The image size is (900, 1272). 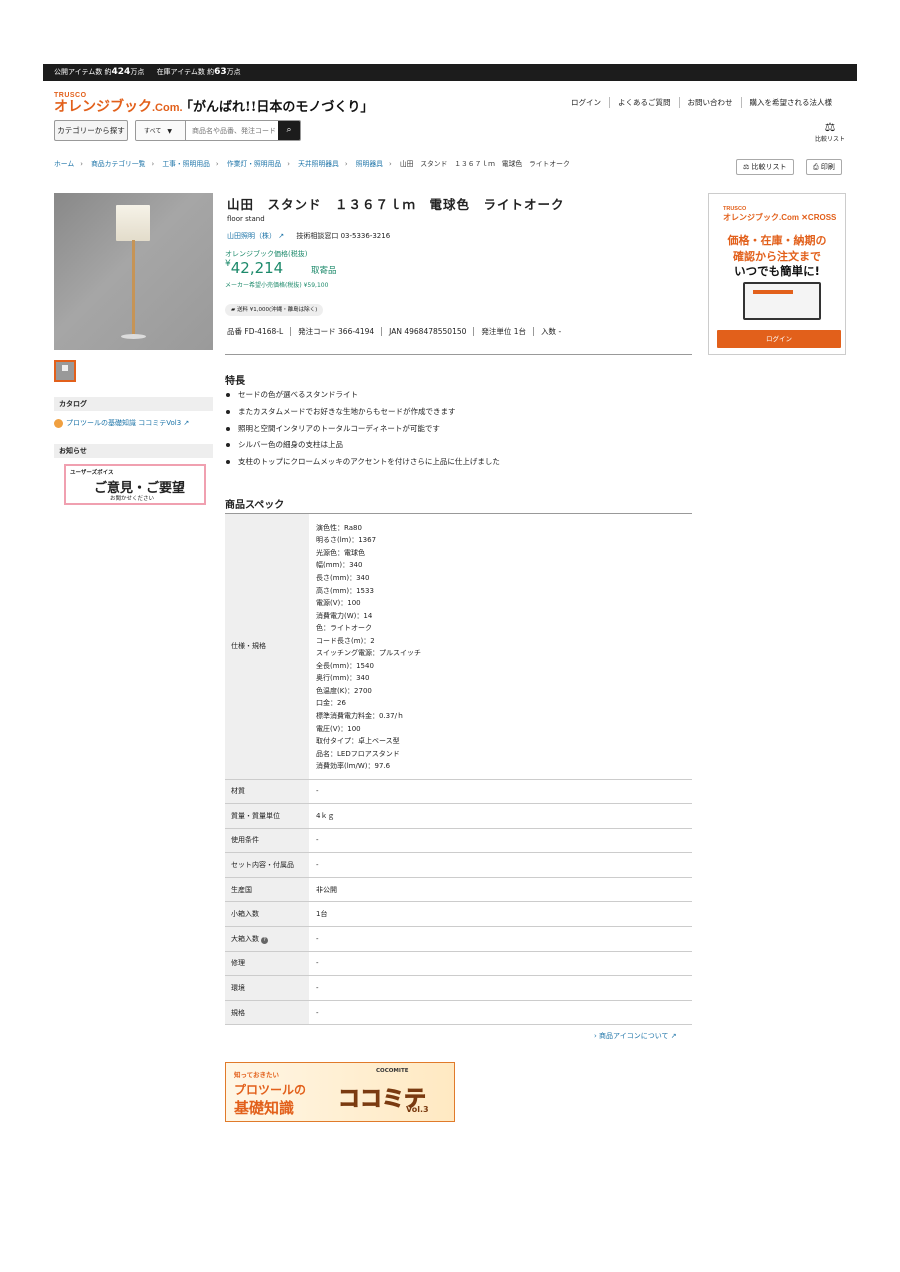 What do you see at coordinates (427, 331) in the screenshot?
I see `jan-code: JAN 4968478550150` at bounding box center [427, 331].